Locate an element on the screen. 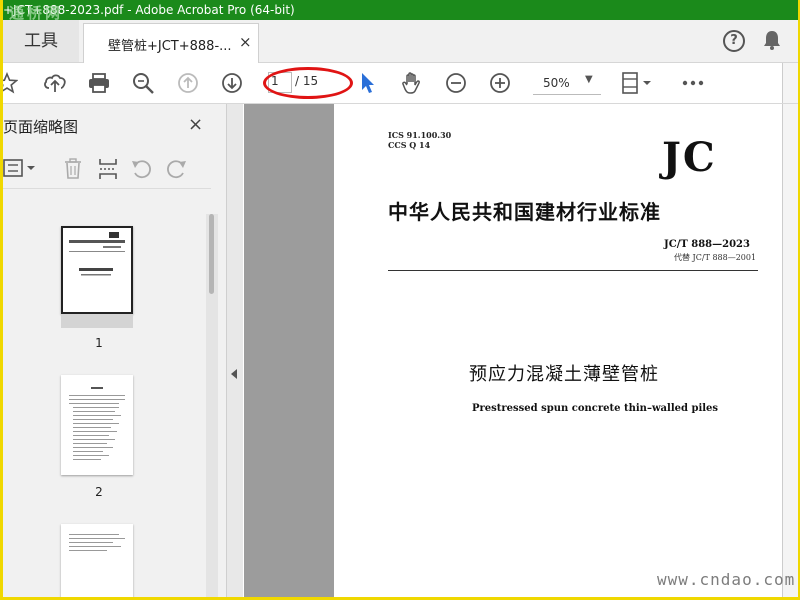 The width and height of the screenshot is (800, 600). zoom-search-icon is located at coordinates (143, 83).